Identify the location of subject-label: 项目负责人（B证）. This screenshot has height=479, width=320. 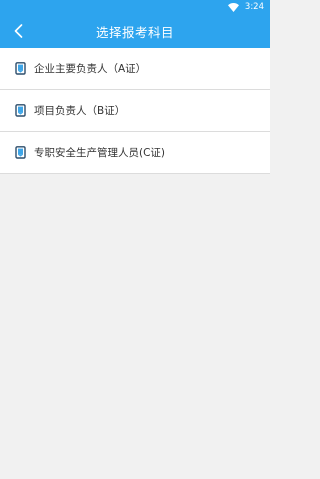
(80, 111).